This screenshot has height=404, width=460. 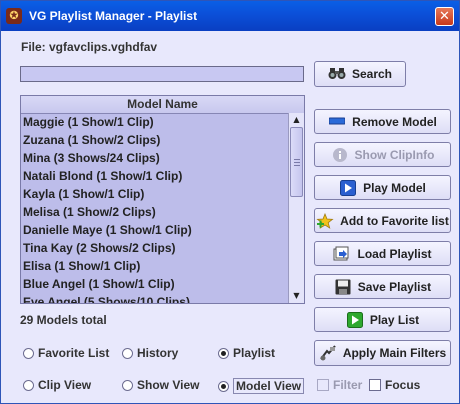 What do you see at coordinates (296, 120) in the screenshot?
I see `scroll-up-arrow-icon: ▲` at bounding box center [296, 120].